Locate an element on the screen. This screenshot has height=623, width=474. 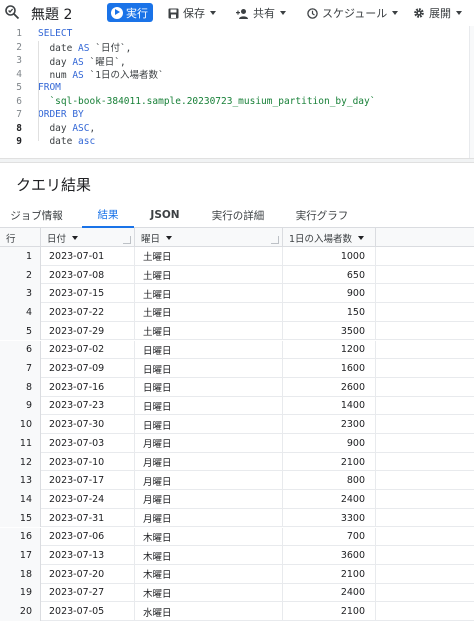
code-line: 4 num AS `1日の入場者数` is located at coordinates (237, 75).